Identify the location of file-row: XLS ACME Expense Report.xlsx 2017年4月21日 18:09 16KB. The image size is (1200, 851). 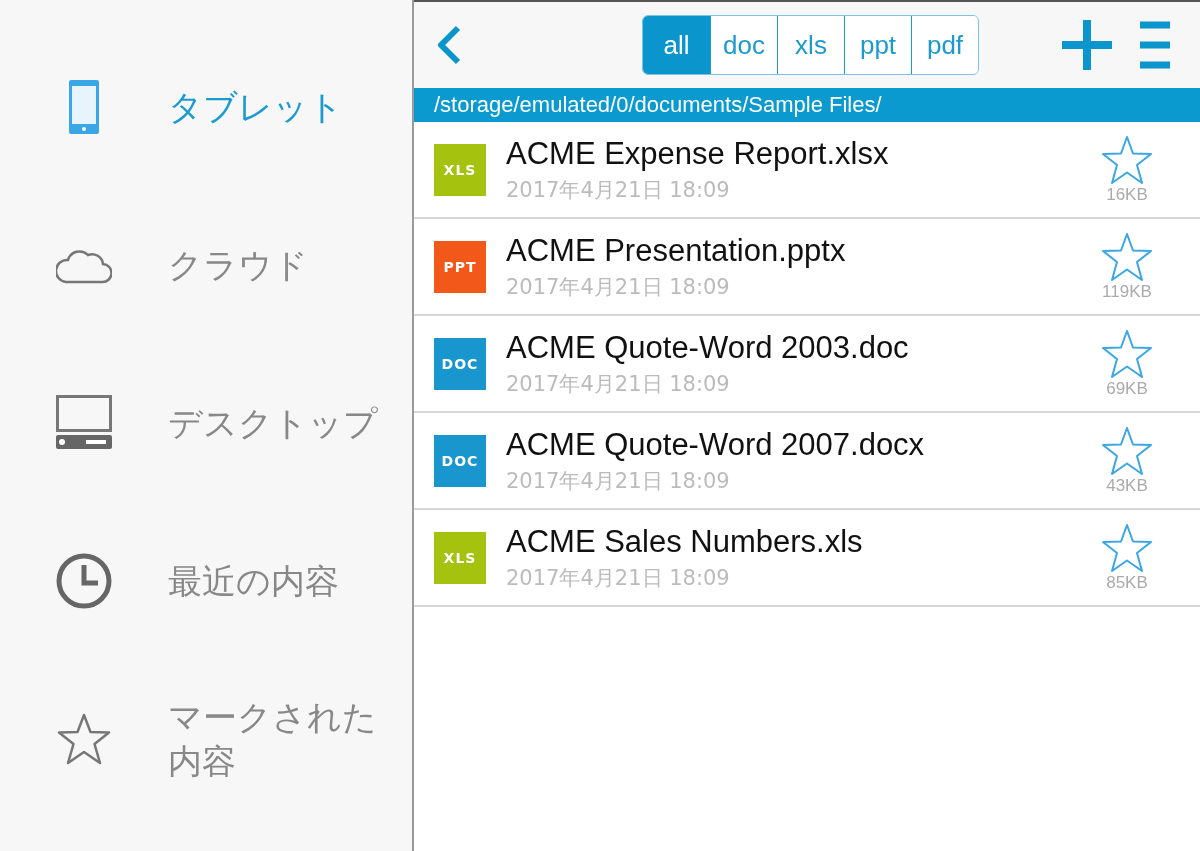
(807, 170).